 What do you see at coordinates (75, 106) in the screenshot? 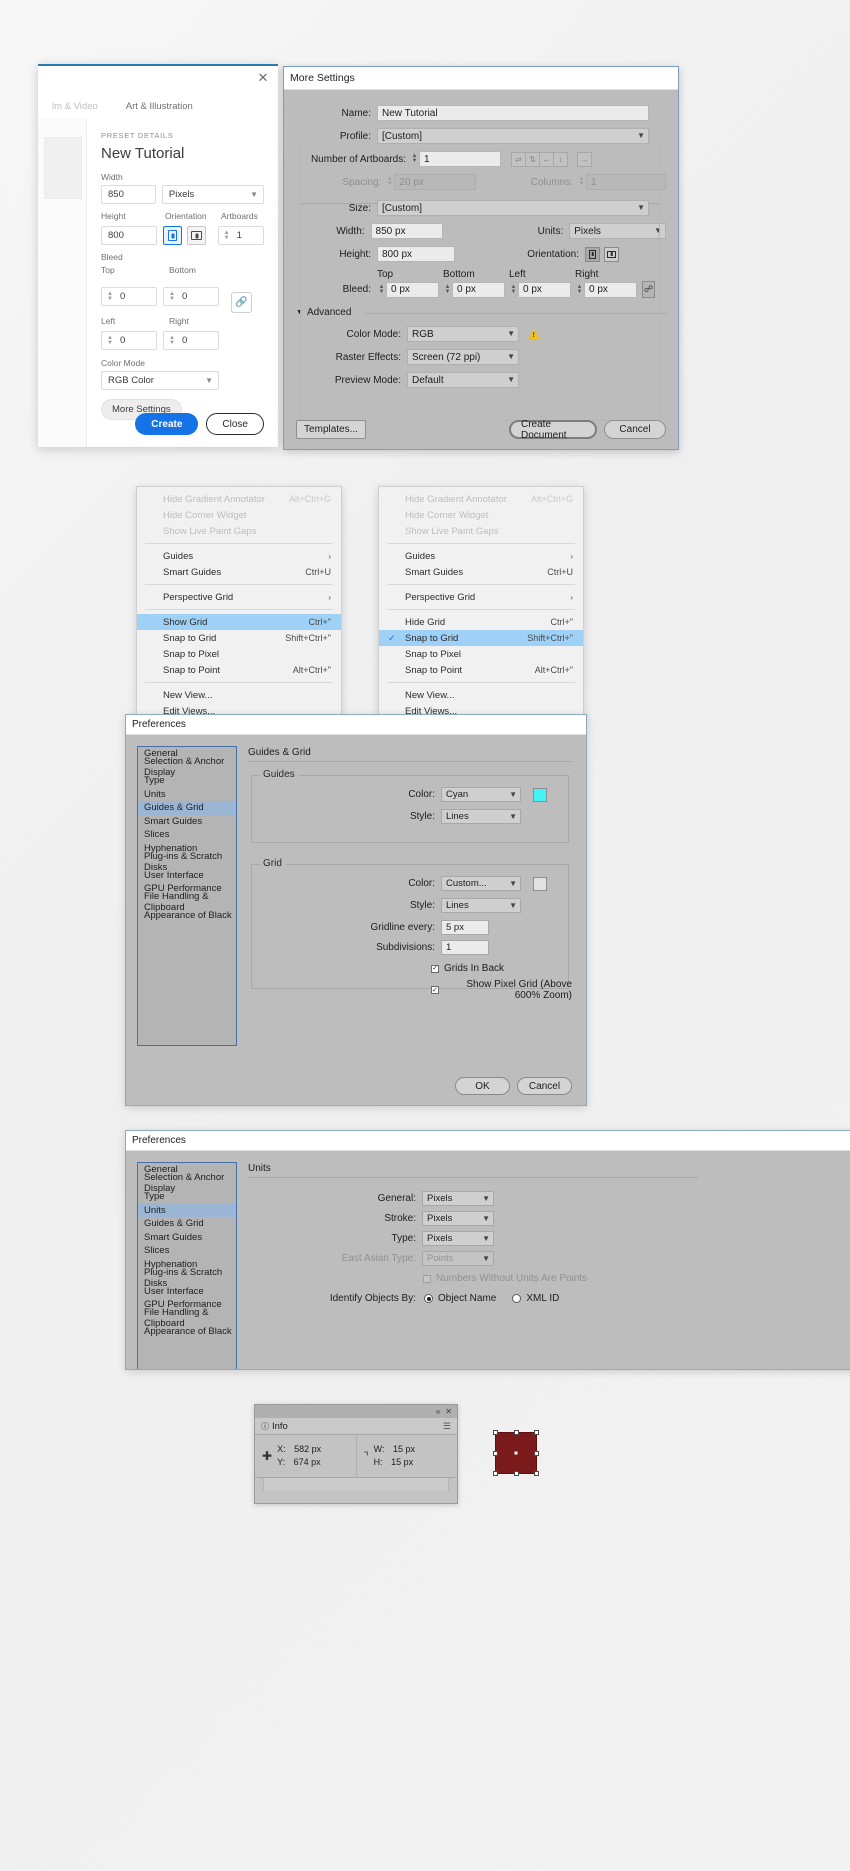
I see `tab-film-and-video: lm & Video` at bounding box center [75, 106].